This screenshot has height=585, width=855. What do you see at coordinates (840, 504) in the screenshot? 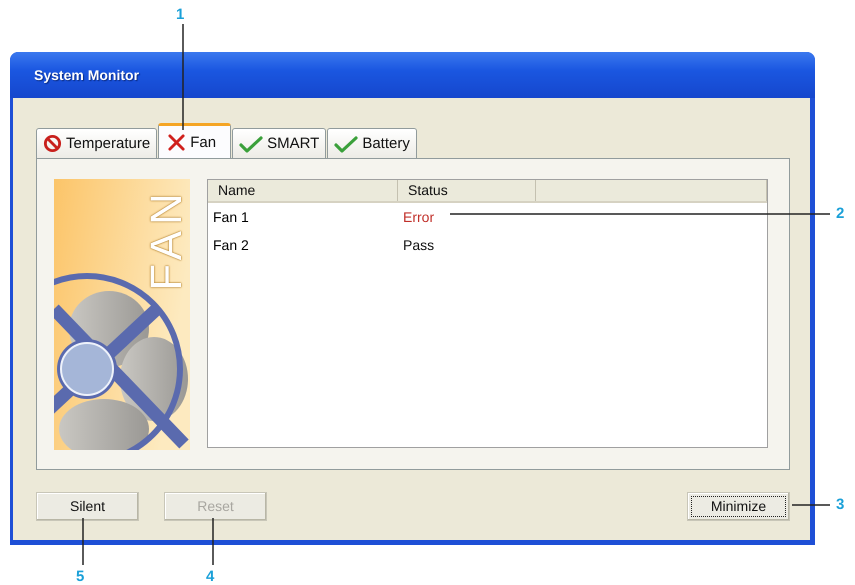
I see `callout-number: 3` at bounding box center [840, 504].